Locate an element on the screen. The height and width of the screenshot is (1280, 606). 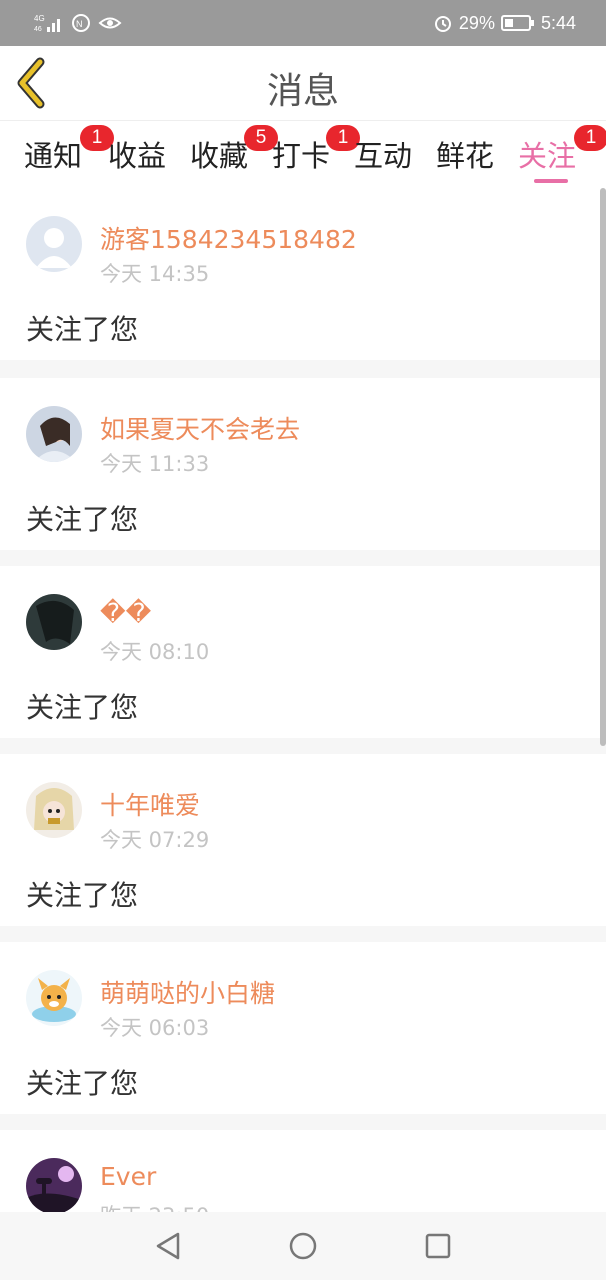
tab-label: 关注 is located at coordinates (547, 156).